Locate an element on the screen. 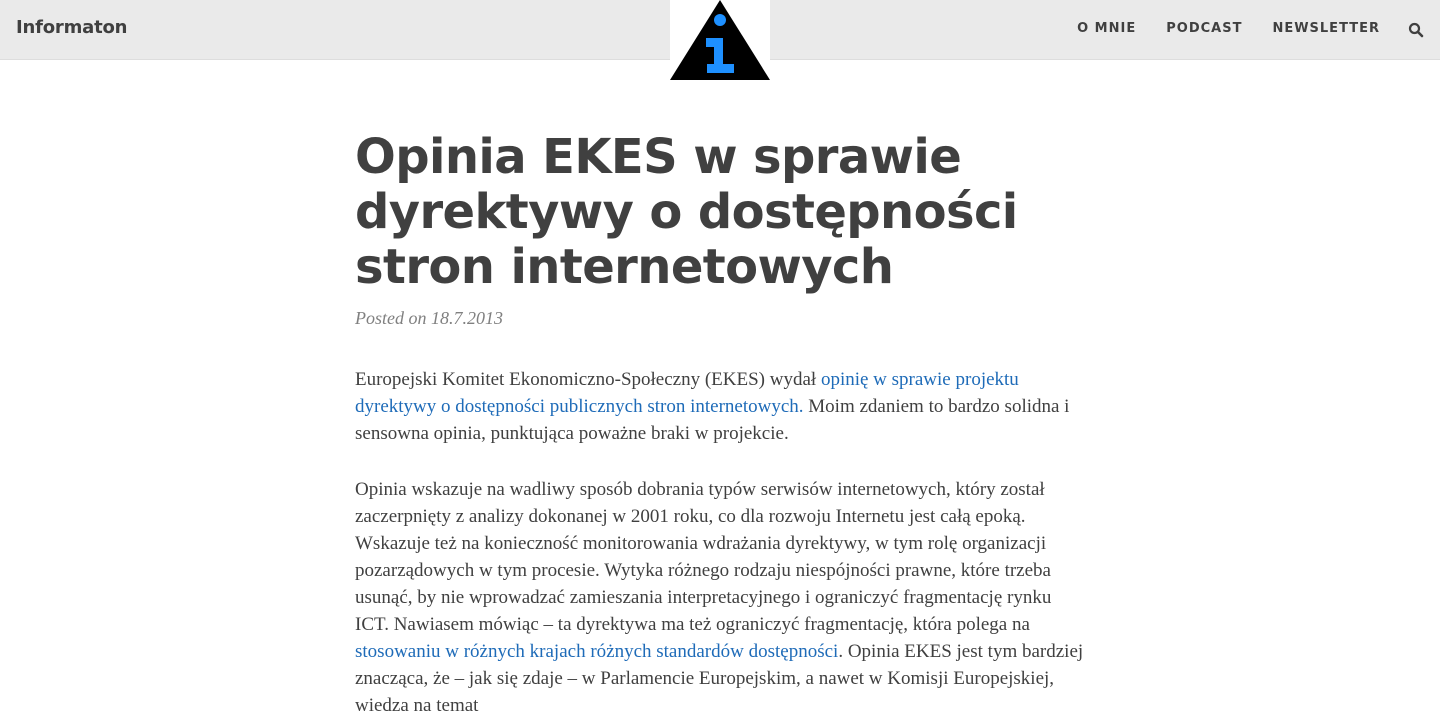 This screenshot has width=1440, height=720. info-triangle-logo-icon is located at coordinates (720, 40).